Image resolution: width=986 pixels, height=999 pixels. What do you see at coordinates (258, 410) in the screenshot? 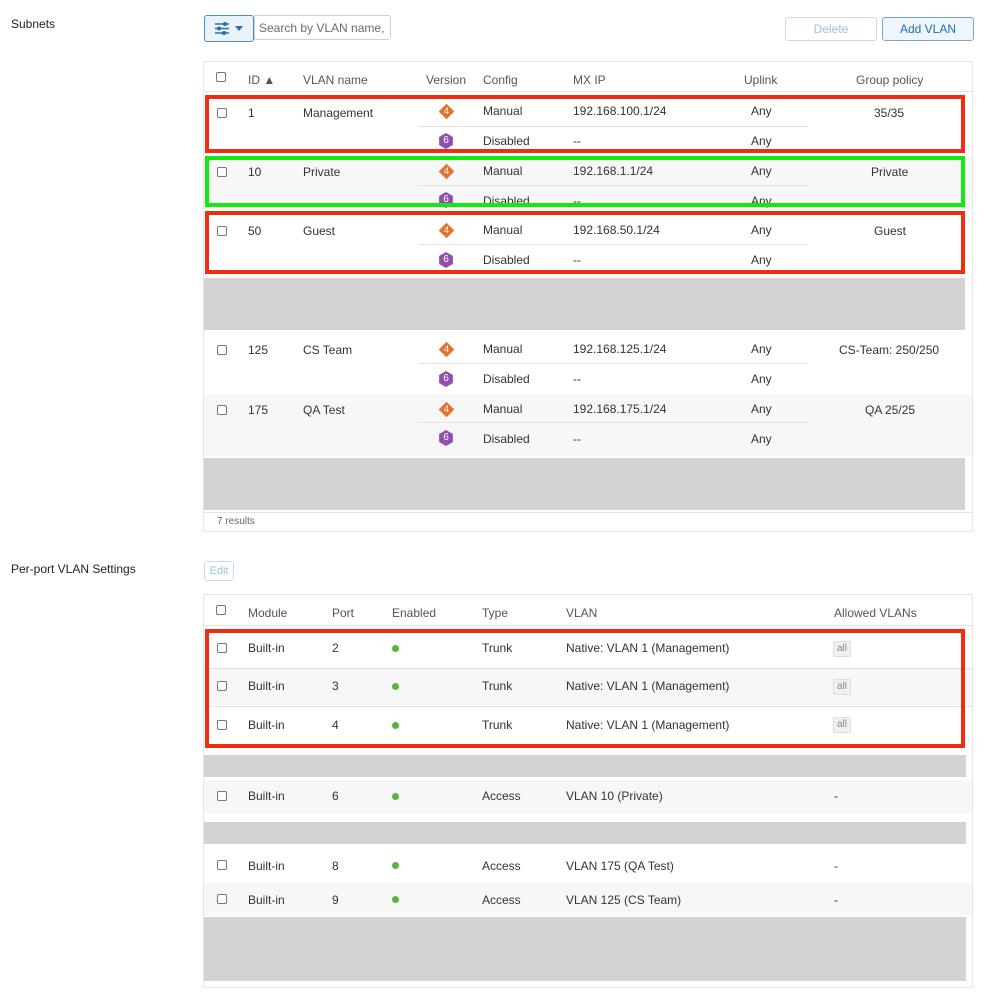
I see `vlan-id: 175` at bounding box center [258, 410].